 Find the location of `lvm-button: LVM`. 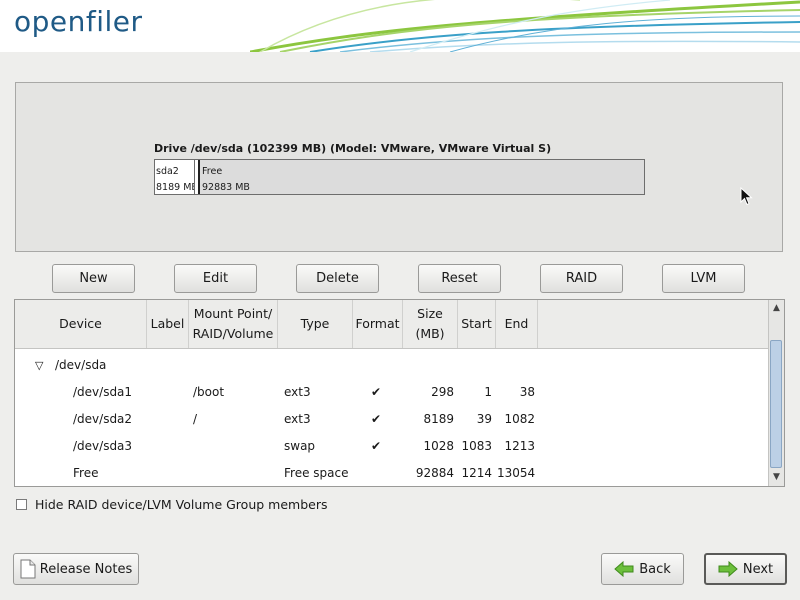

lvm-button: LVM is located at coordinates (703, 278).